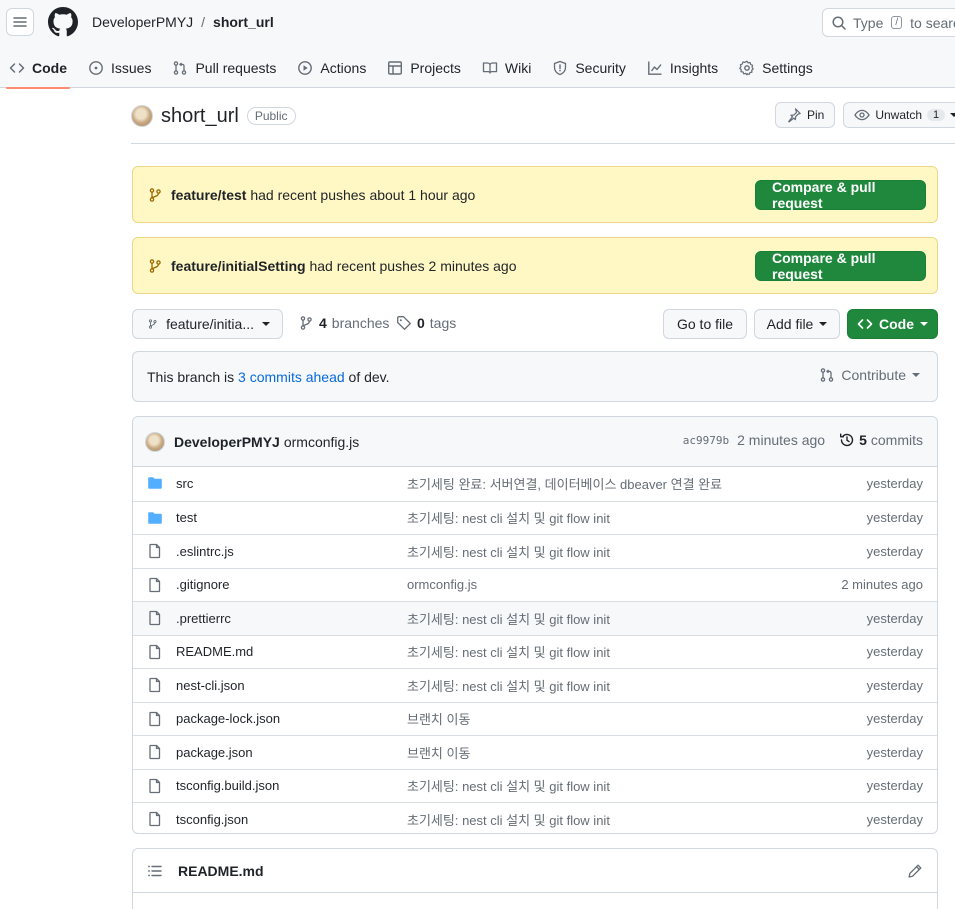 Image resolution: width=955 pixels, height=909 pixels. I want to click on file-commit-message-link: ormconfig.js, so click(442, 584).